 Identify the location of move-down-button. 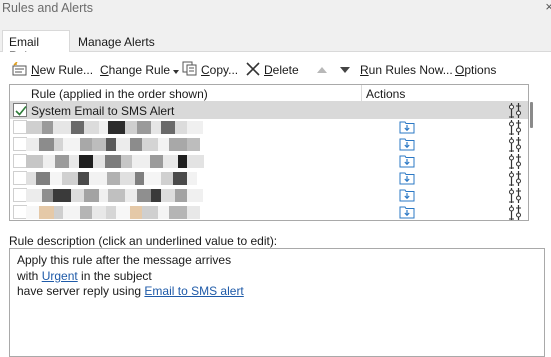
(346, 70).